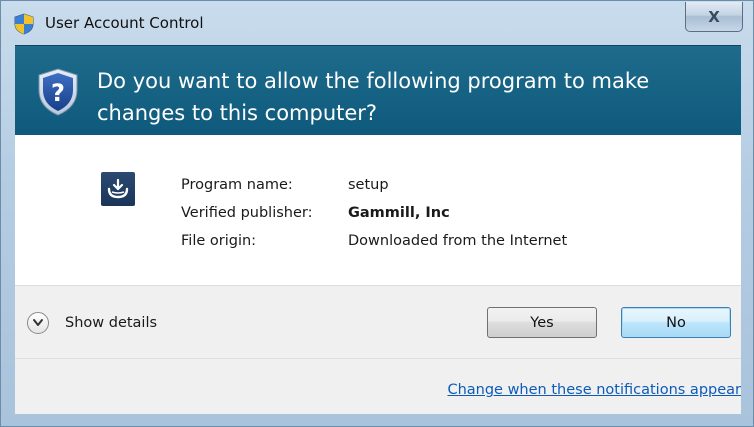 The width and height of the screenshot is (754, 427). What do you see at coordinates (24, 24) in the screenshot?
I see `uac-shield-icon` at bounding box center [24, 24].